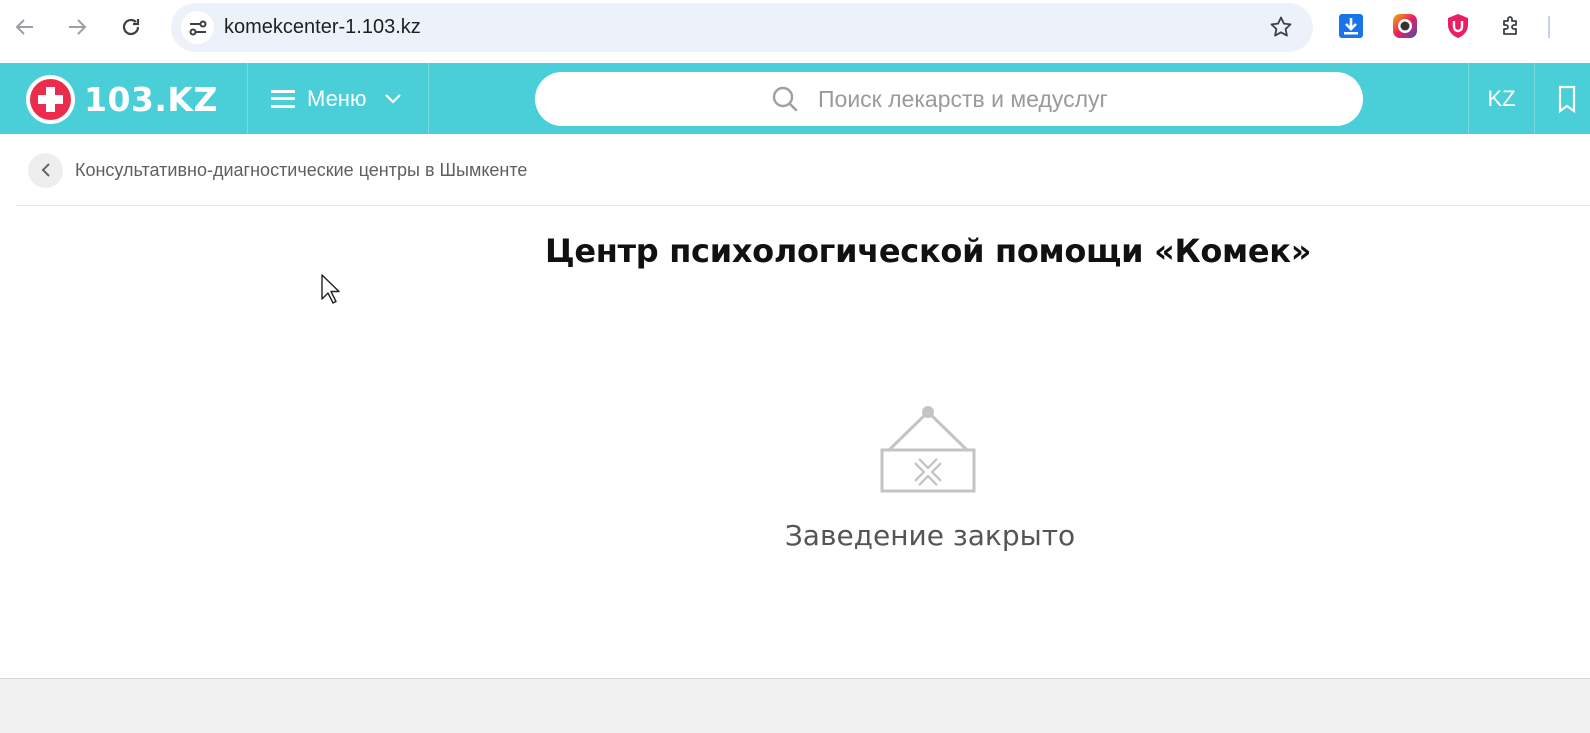  What do you see at coordinates (1567, 99) in the screenshot?
I see `bookmark-icon` at bounding box center [1567, 99].